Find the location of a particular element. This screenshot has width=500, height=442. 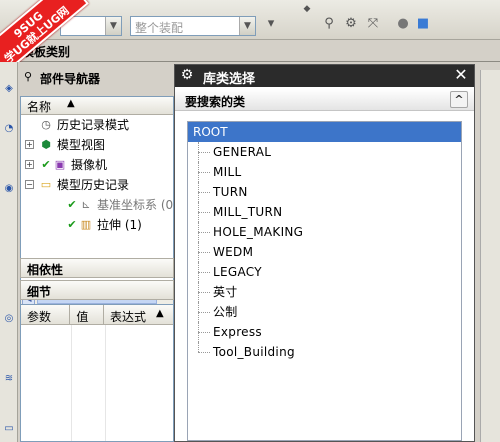

tree-node-label: ROOT is located at coordinates (210, 132).